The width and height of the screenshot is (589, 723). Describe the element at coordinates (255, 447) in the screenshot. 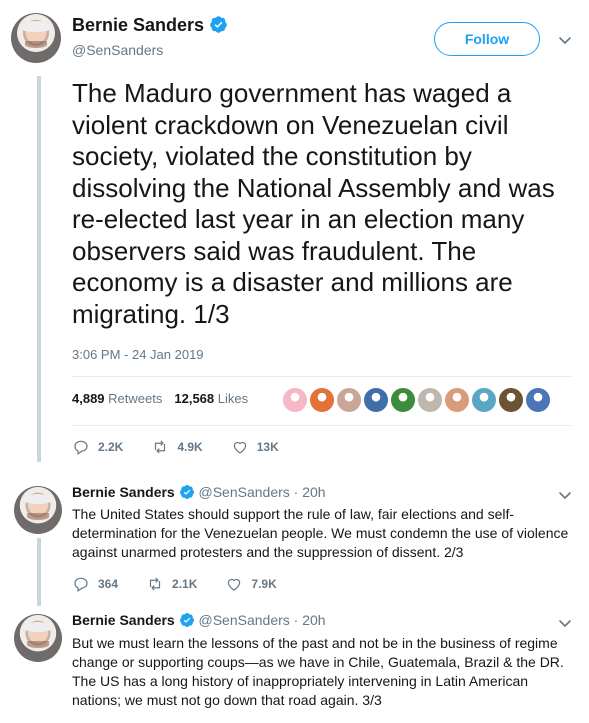

I see `like-button: 13K` at that location.